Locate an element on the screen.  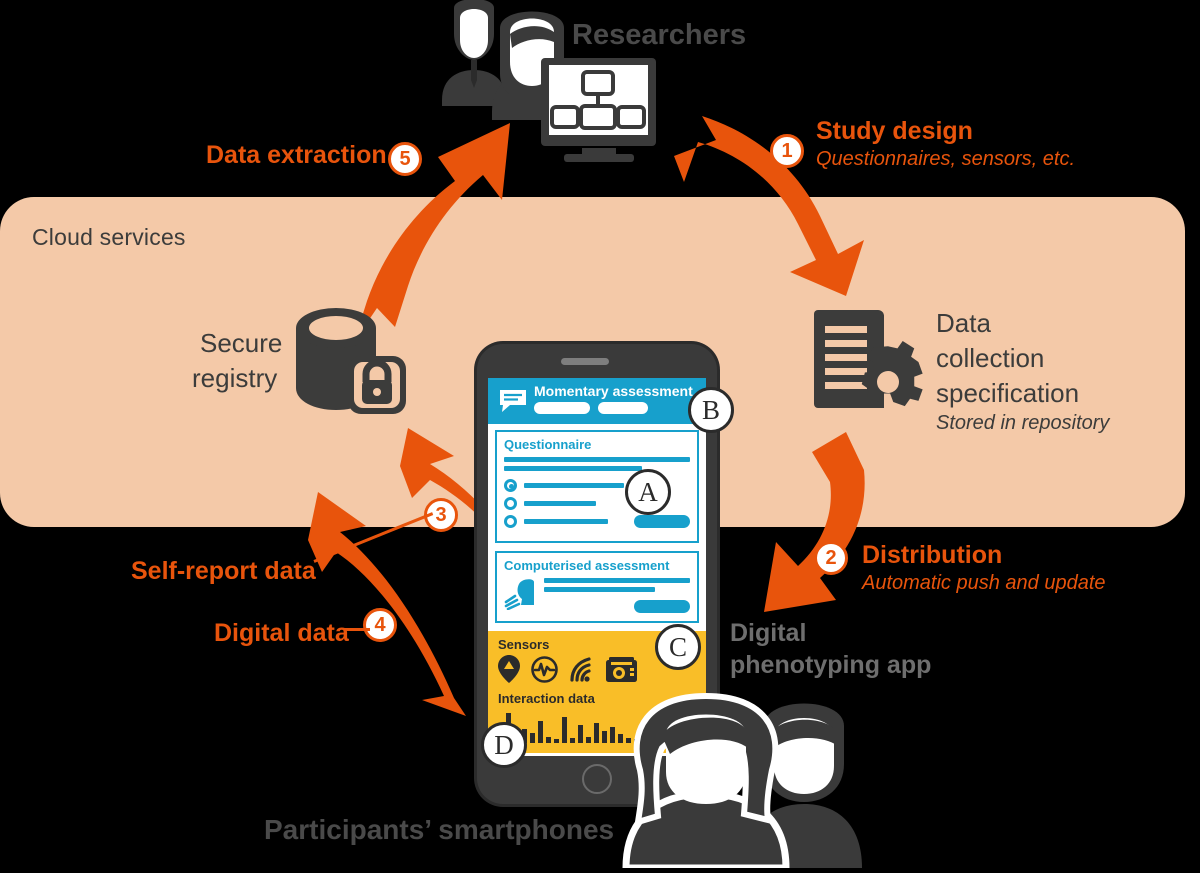
step-2-badge: 2 is located at coordinates (831, 558).